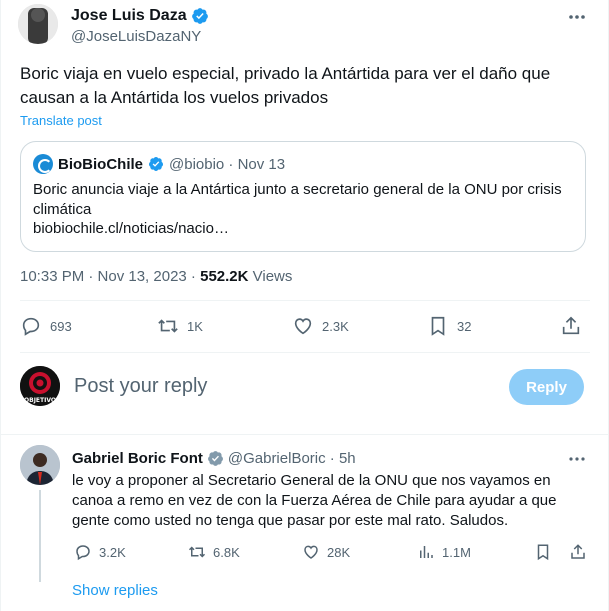 This screenshot has height=611, width=609. Describe the element at coordinates (43, 164) in the screenshot. I see `quoted-author-avatar` at that location.